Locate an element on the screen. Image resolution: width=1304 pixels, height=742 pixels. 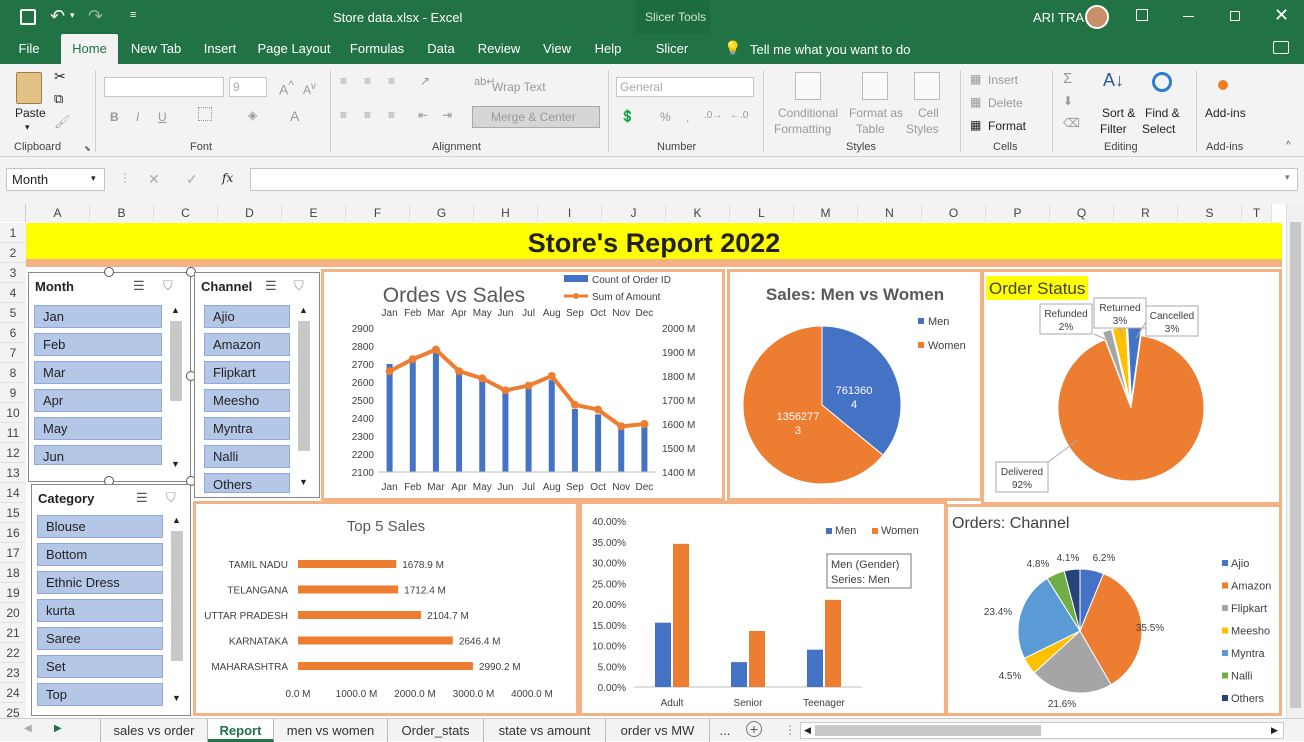
undo-dropdown-icon: ▾ is located at coordinates (72, 15).